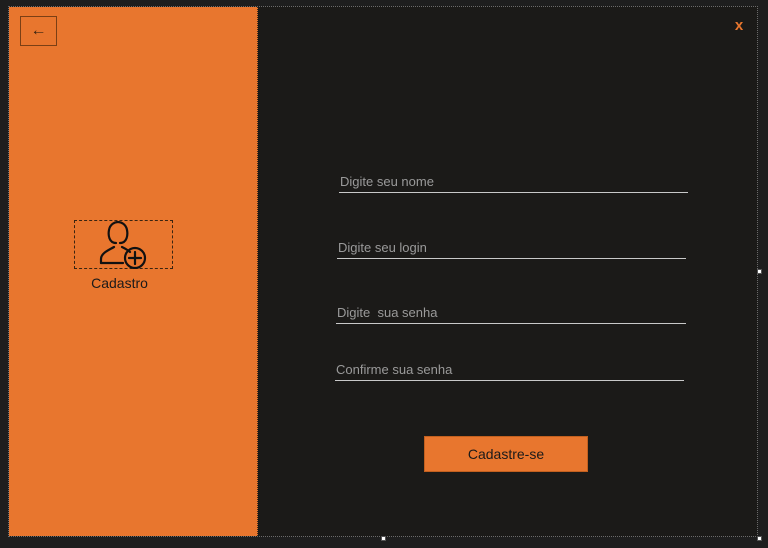 The image size is (768, 548). I want to click on close-button: x, so click(739, 27).